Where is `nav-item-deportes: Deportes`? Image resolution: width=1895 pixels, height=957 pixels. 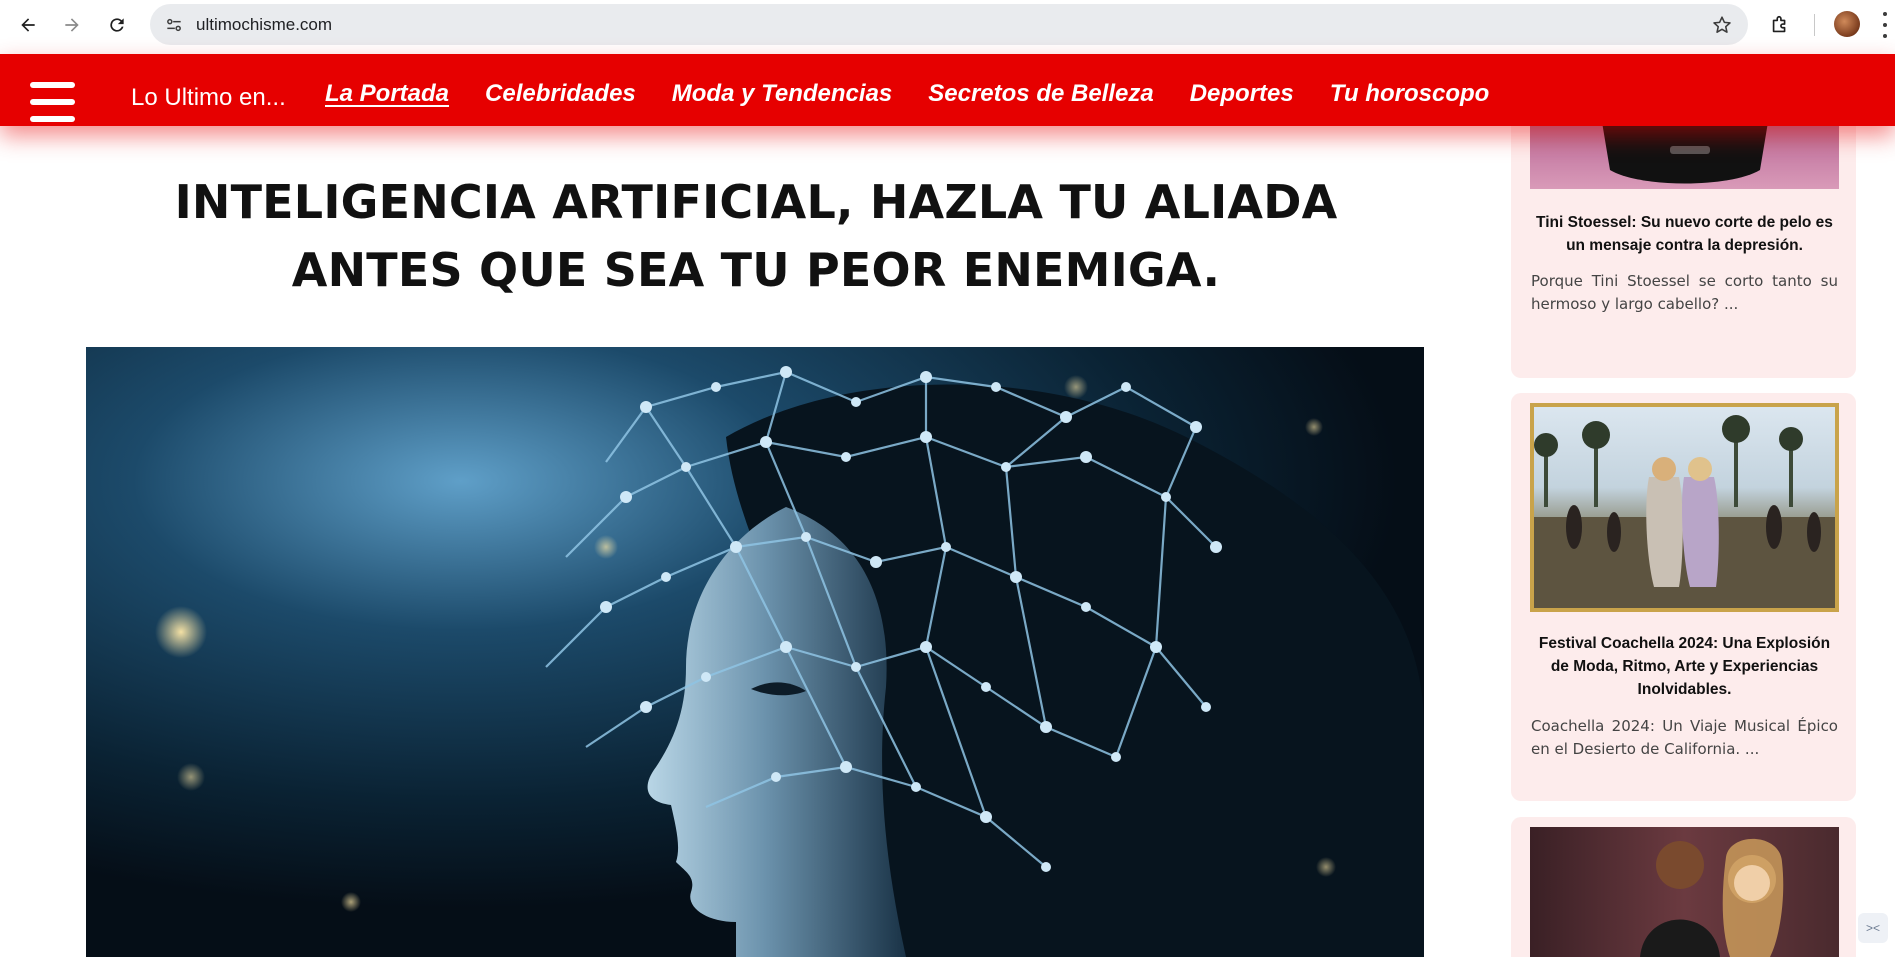 nav-item-deportes: Deportes is located at coordinates (1242, 94).